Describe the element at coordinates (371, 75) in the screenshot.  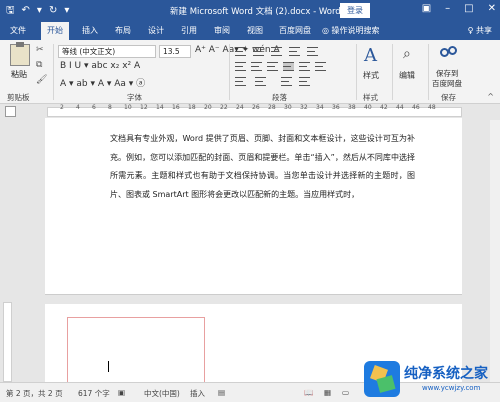
I see `styles-button-label: 样式` at that location.